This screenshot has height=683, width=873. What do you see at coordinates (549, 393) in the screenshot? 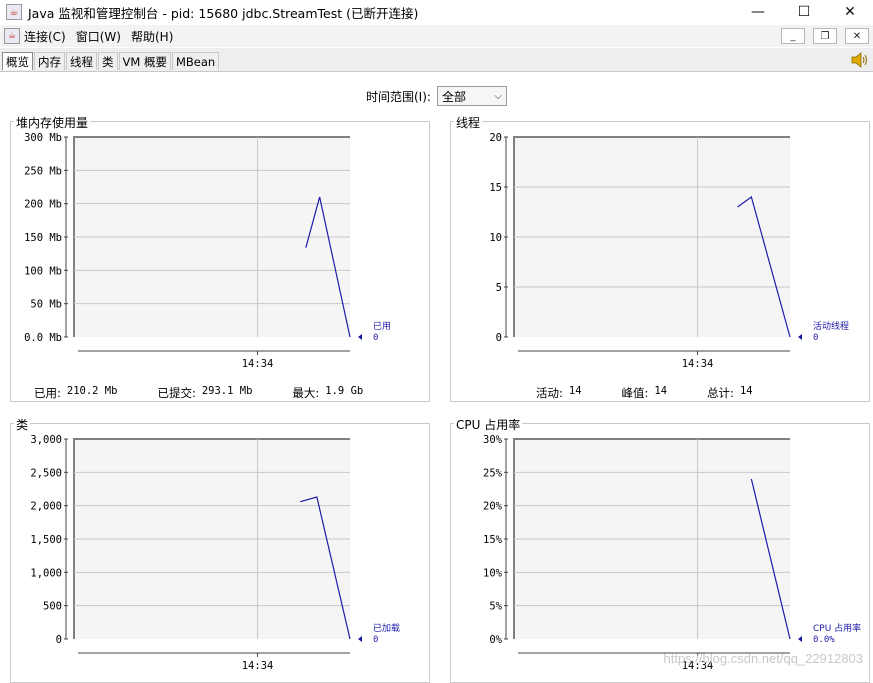
I see `stat-label: 活动:` at bounding box center [549, 393].